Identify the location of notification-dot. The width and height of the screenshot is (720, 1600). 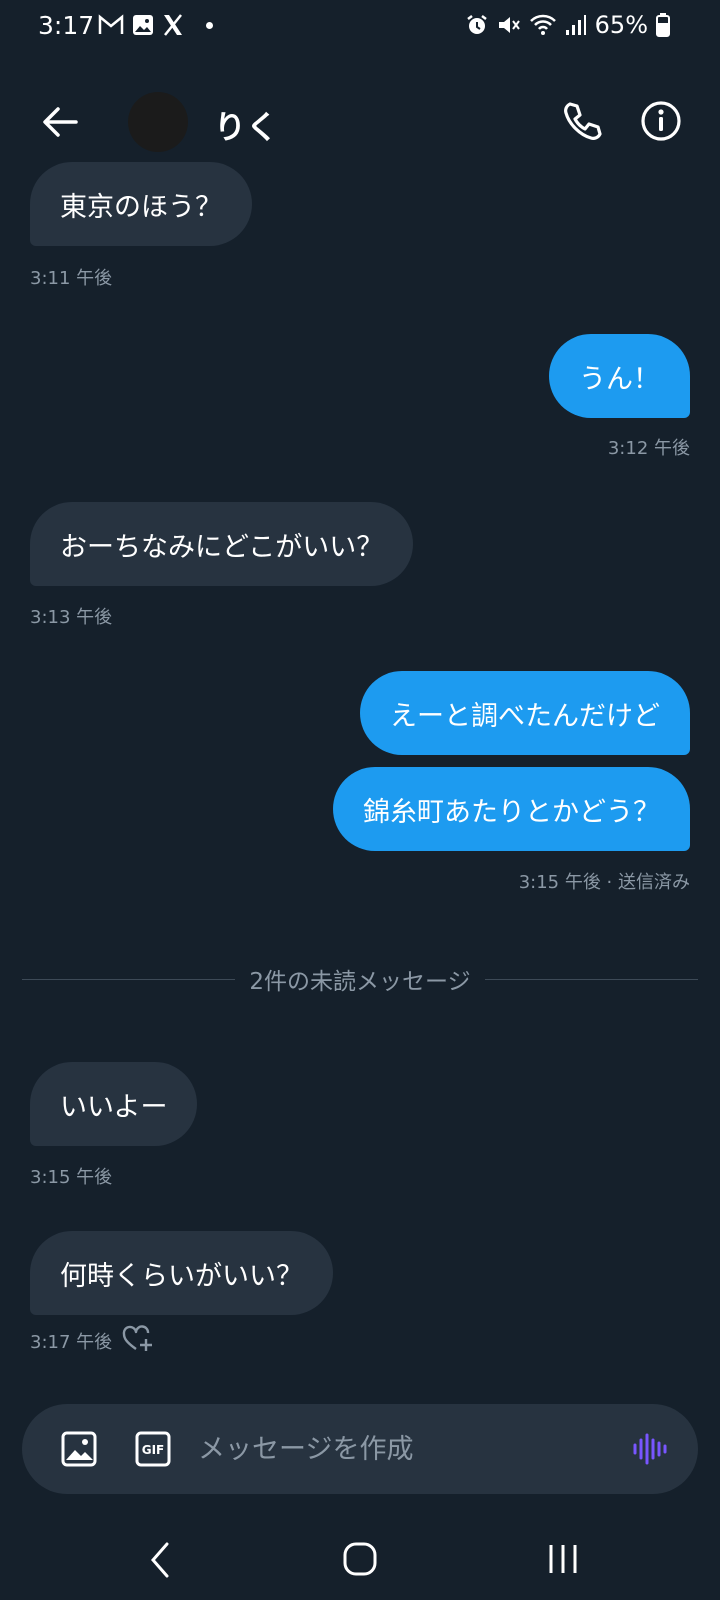
(209, 25).